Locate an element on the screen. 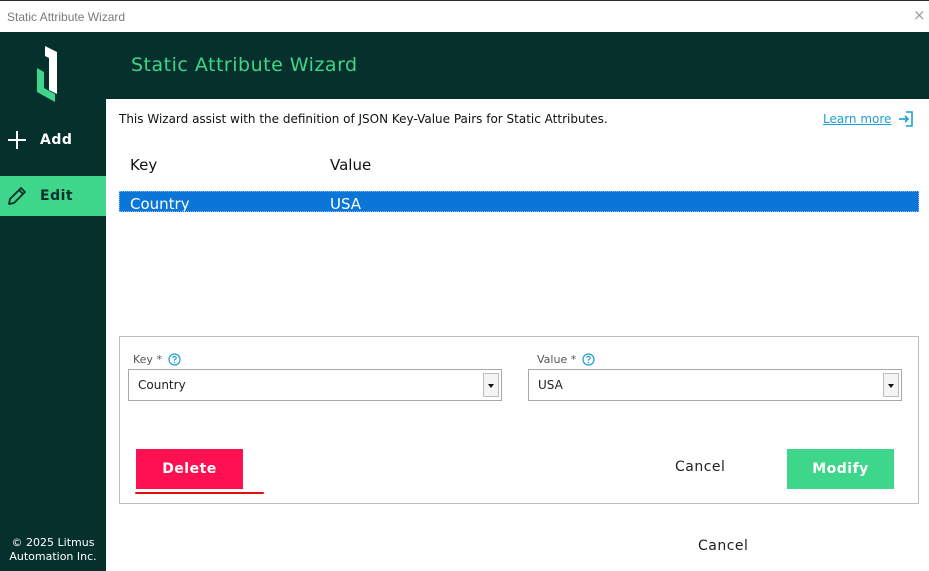 The image size is (929, 571). copyright-line: © 2025 Litmus is located at coordinates (53, 542).